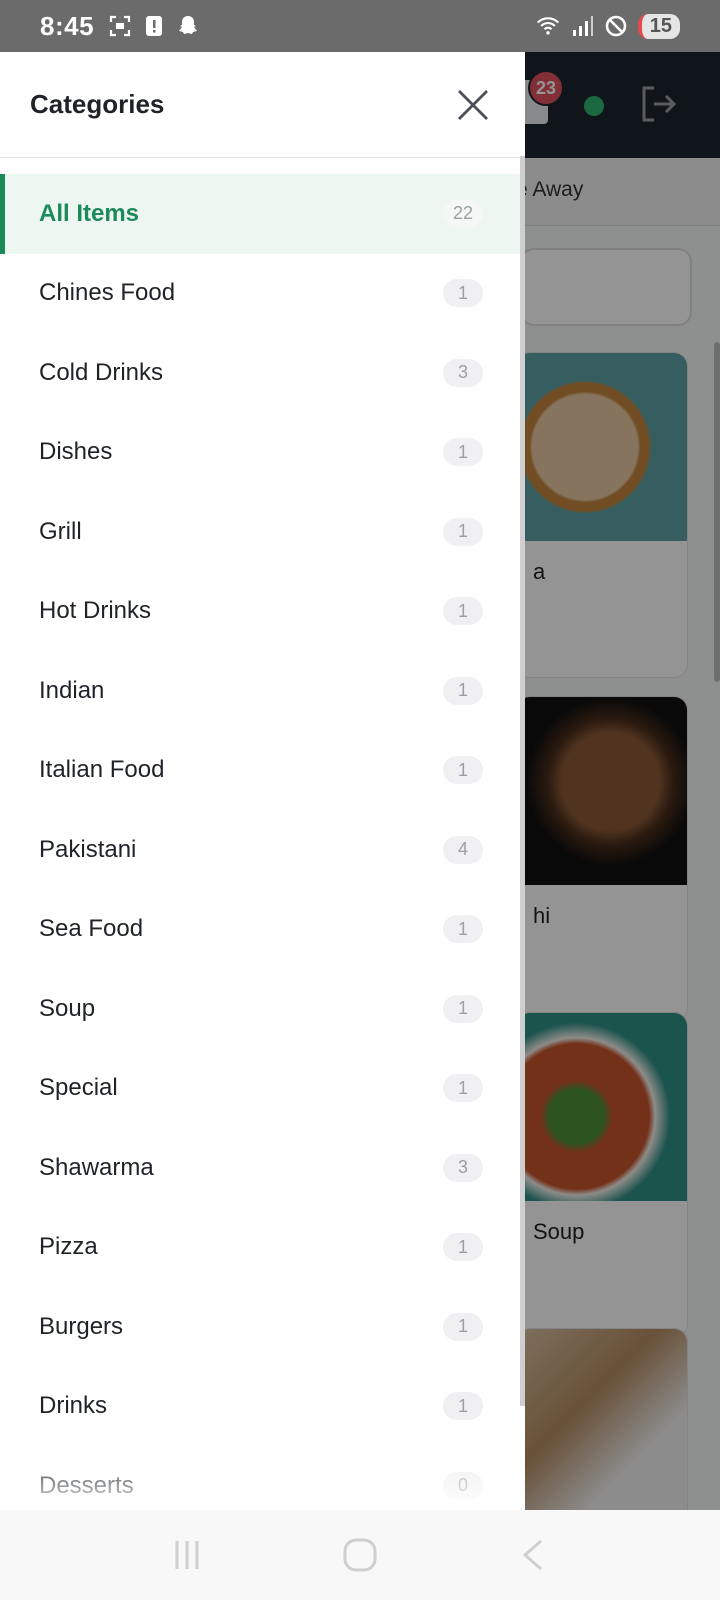 This screenshot has width=720, height=1600. What do you see at coordinates (107, 293) in the screenshot?
I see `category-label: Chines Food` at bounding box center [107, 293].